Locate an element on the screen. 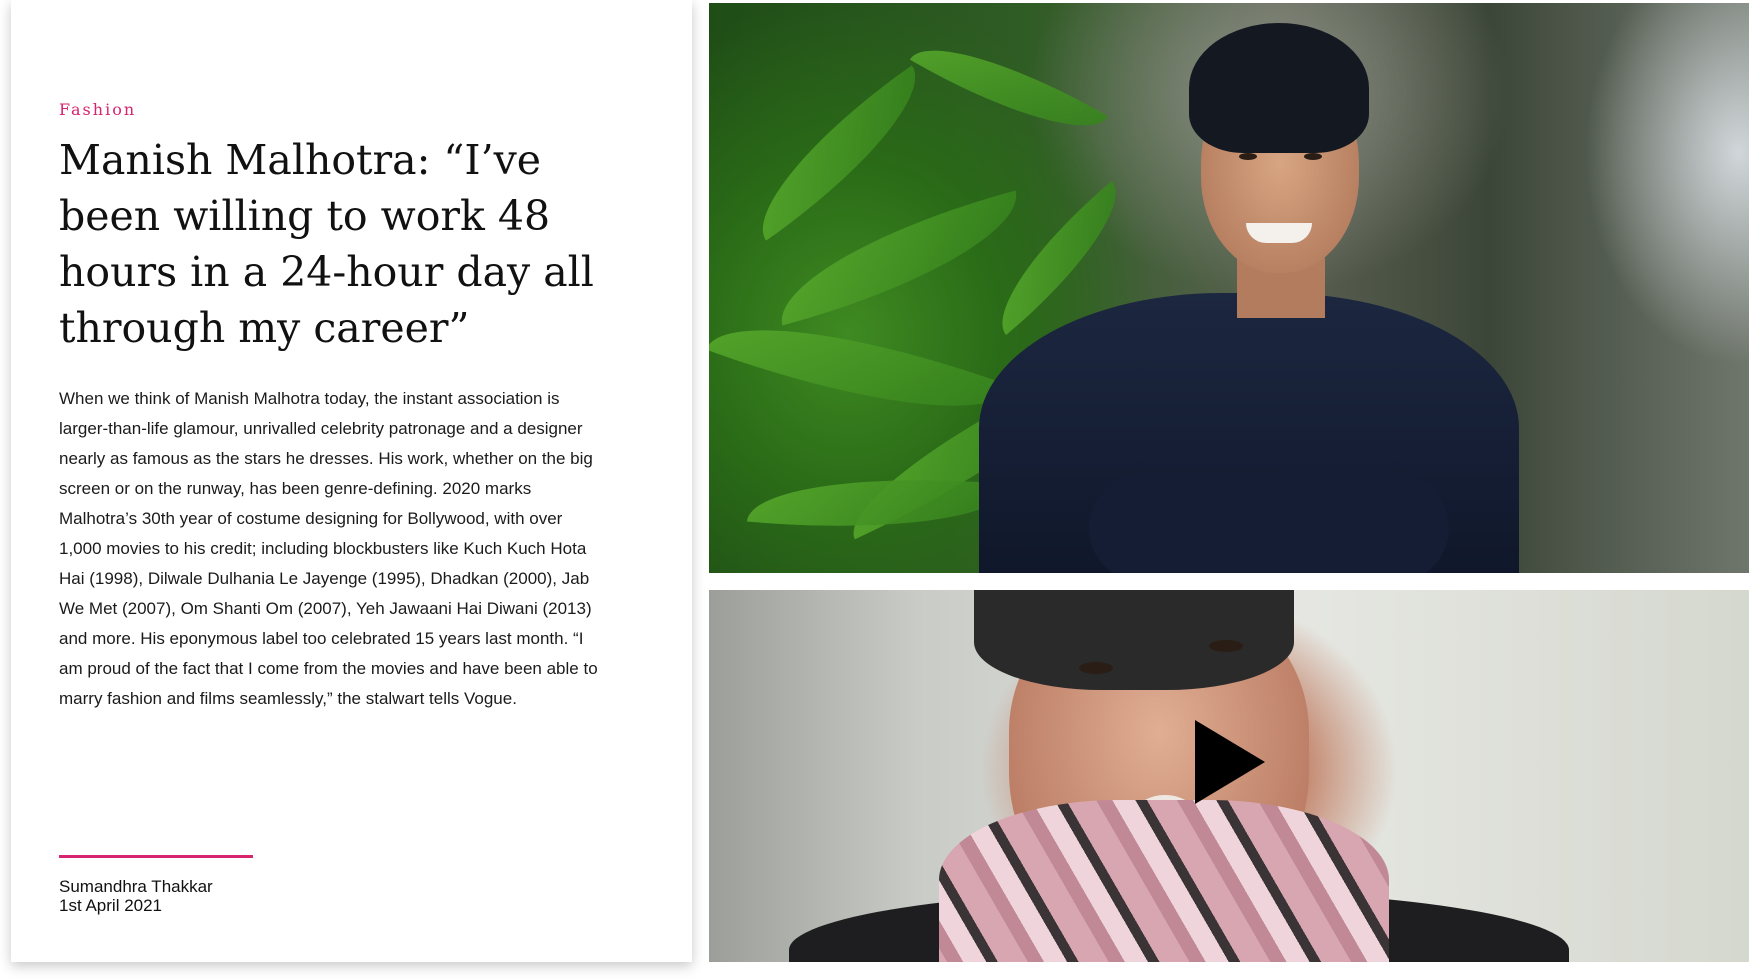  author-name: Sumandhra Thakkar is located at coordinates (136, 886).